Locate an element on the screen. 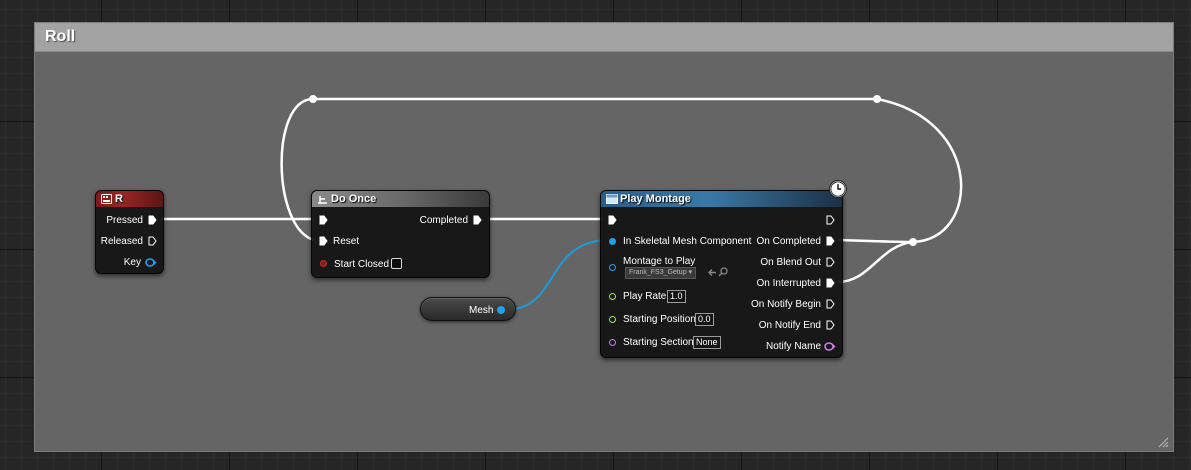 This screenshot has height=470, width=1191. pin-label-skeletal-mesh: In Skeletal Mesh Component is located at coordinates (687, 241).